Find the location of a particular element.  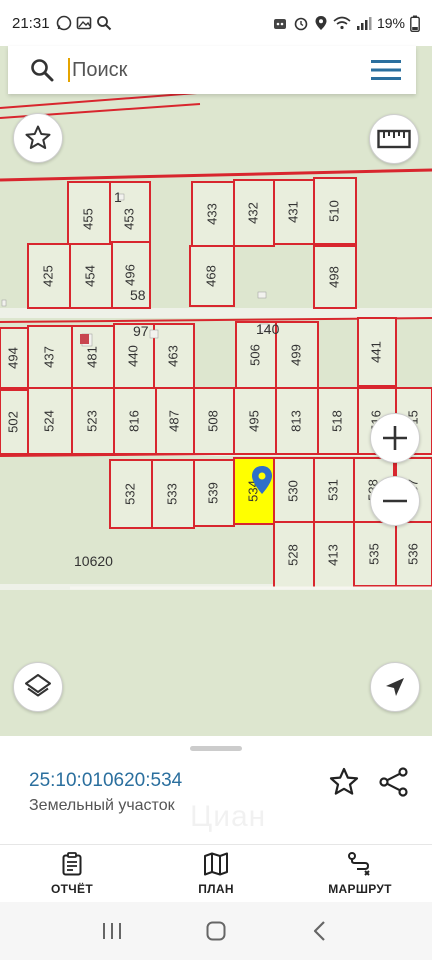

system-navigation is located at coordinates (216, 931).